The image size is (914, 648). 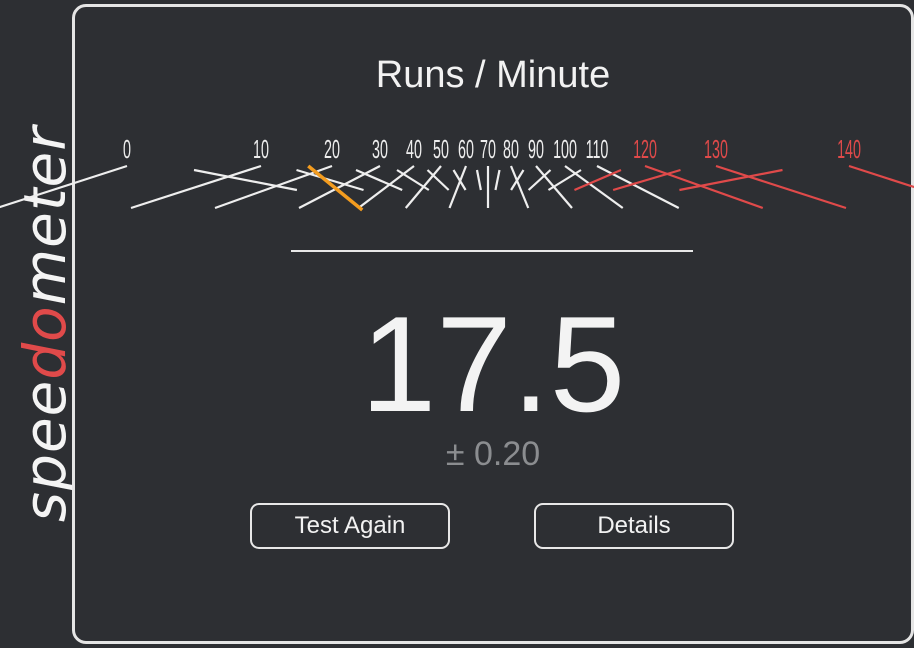 What do you see at coordinates (536, 150) in the screenshot?
I see `gauge-tick-label: 90` at bounding box center [536, 150].